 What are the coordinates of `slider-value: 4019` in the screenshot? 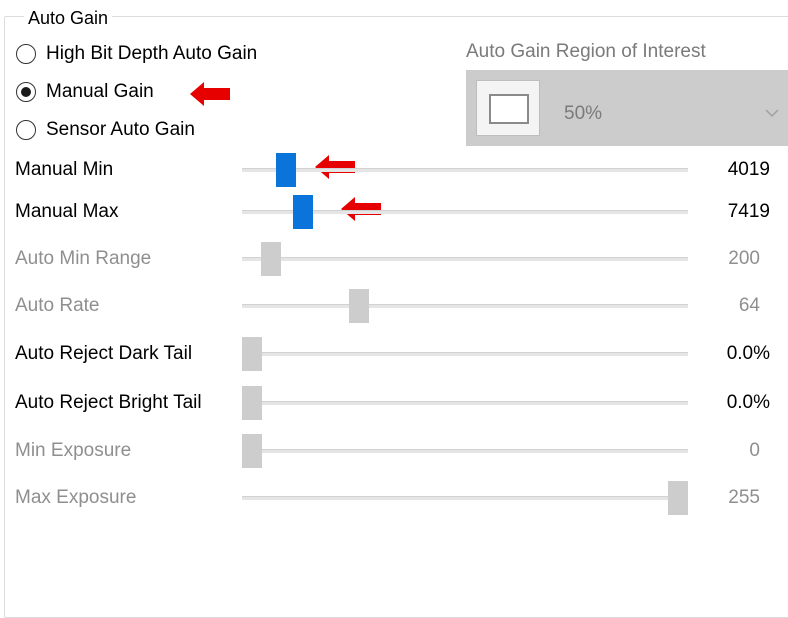 It's located at (748, 169).